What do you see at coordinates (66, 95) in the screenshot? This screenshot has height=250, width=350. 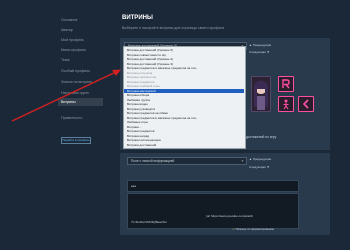 I see `annotation-arrow` at bounding box center [66, 95].